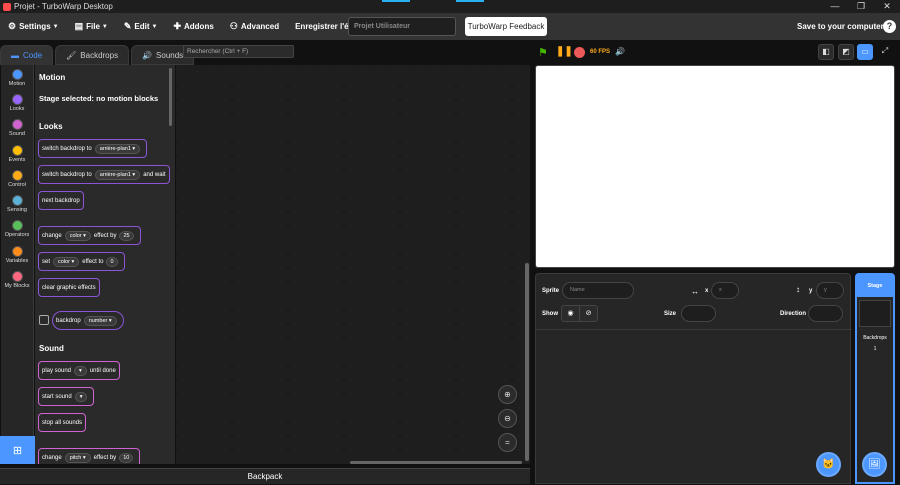 The height and width of the screenshot is (485, 900). I want to click on size-input, so click(698, 313).